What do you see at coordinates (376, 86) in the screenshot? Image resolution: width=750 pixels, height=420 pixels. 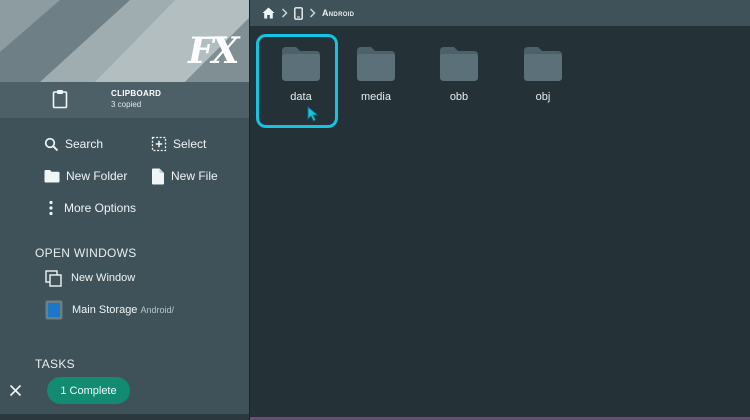 I see `folder-media: media` at bounding box center [376, 86].